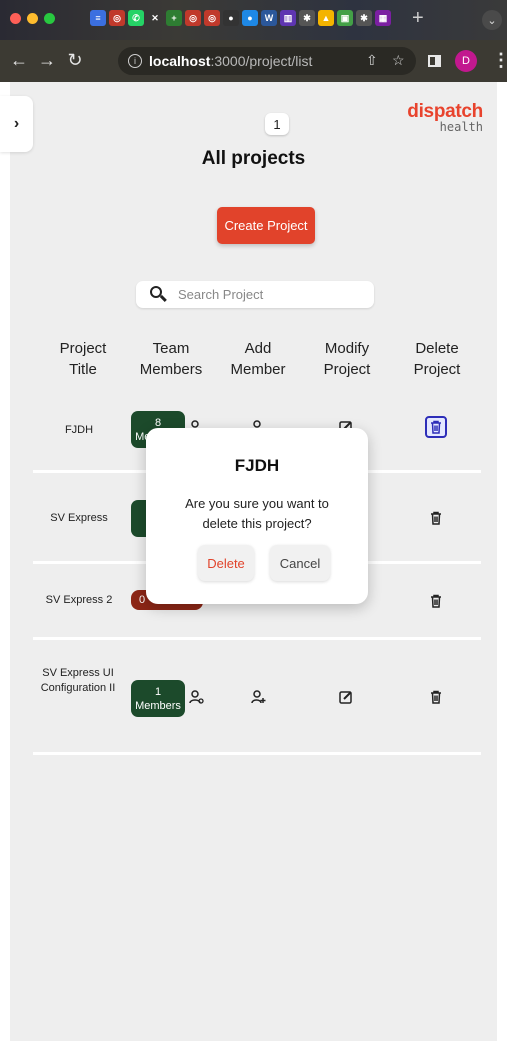 The image size is (507, 1041). Describe the element at coordinates (445, 111) in the screenshot. I see `logo-main-text: dispatch` at that location.